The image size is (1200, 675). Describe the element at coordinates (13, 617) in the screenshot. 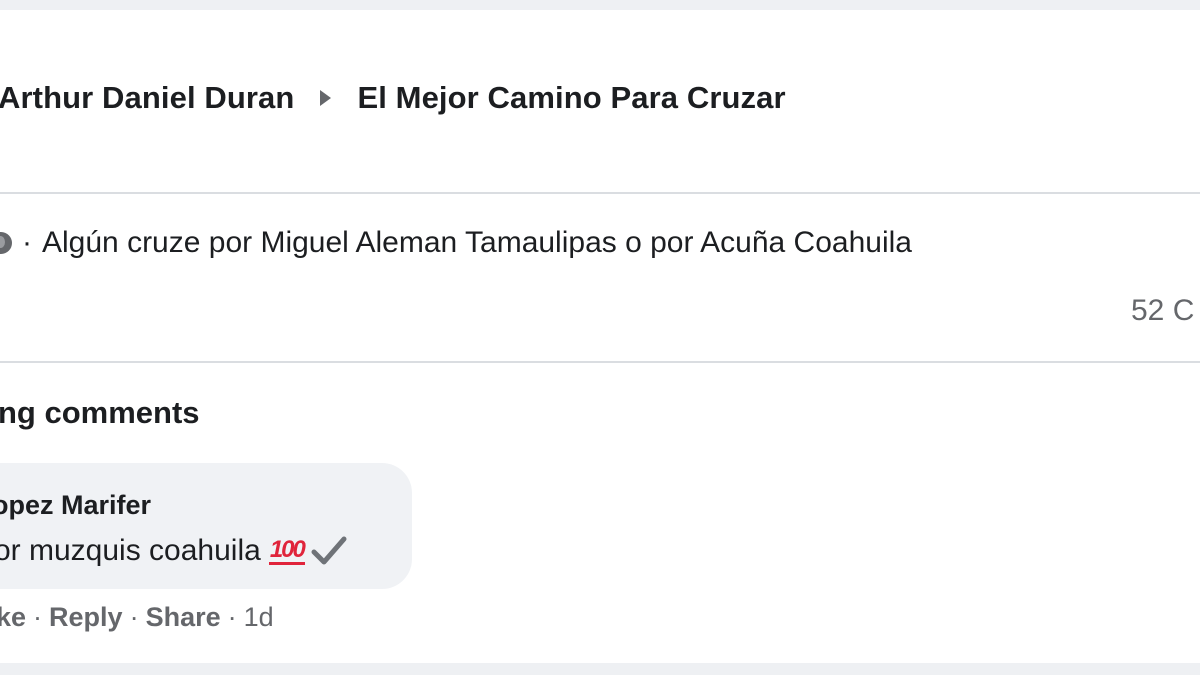

I see `like-button: ke` at that location.